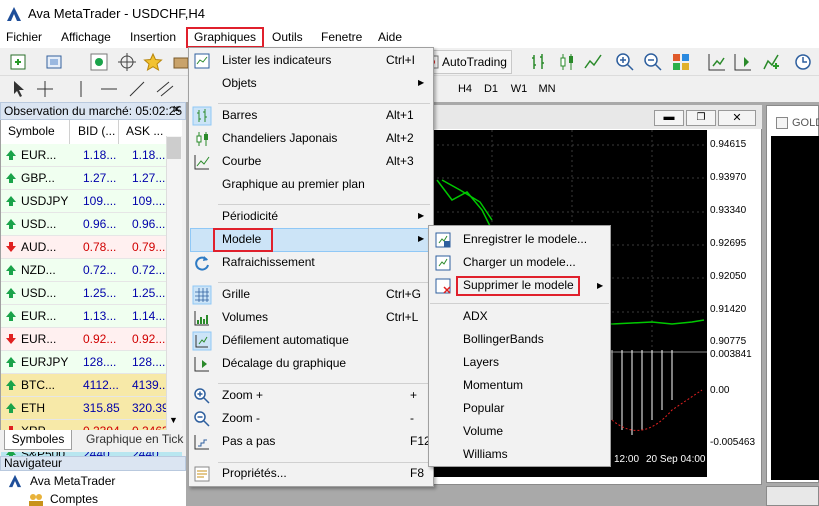 The height and width of the screenshot is (506, 819). I want to click on menu-insertion: Insertion, so click(153, 37).